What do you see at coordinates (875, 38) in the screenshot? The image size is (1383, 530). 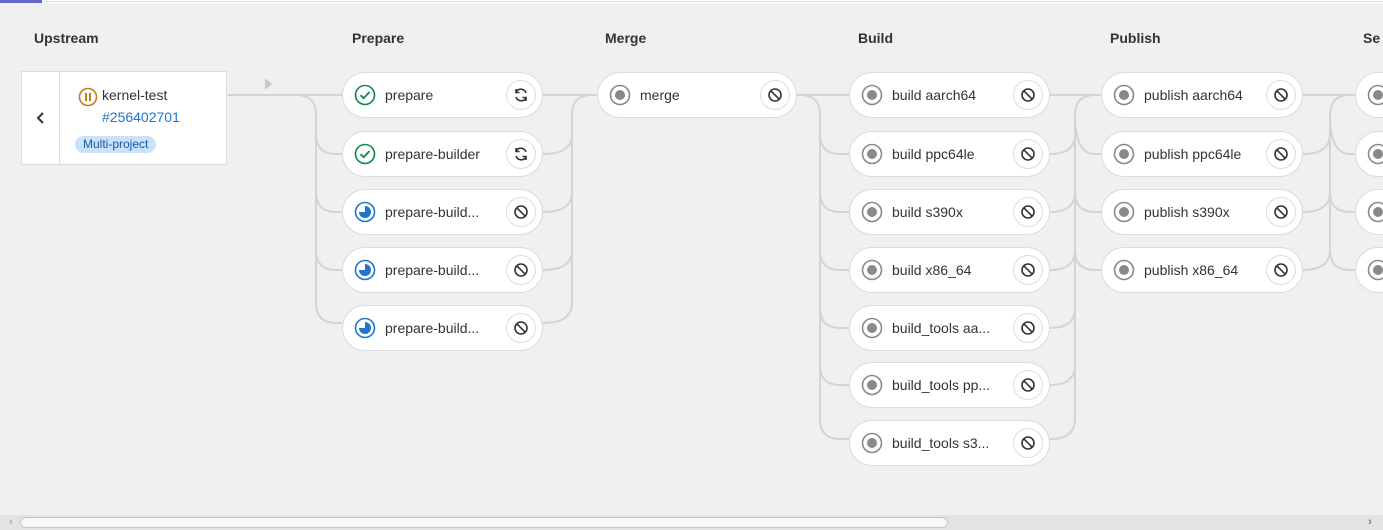 I see `stage-header-build: Build` at bounding box center [875, 38].